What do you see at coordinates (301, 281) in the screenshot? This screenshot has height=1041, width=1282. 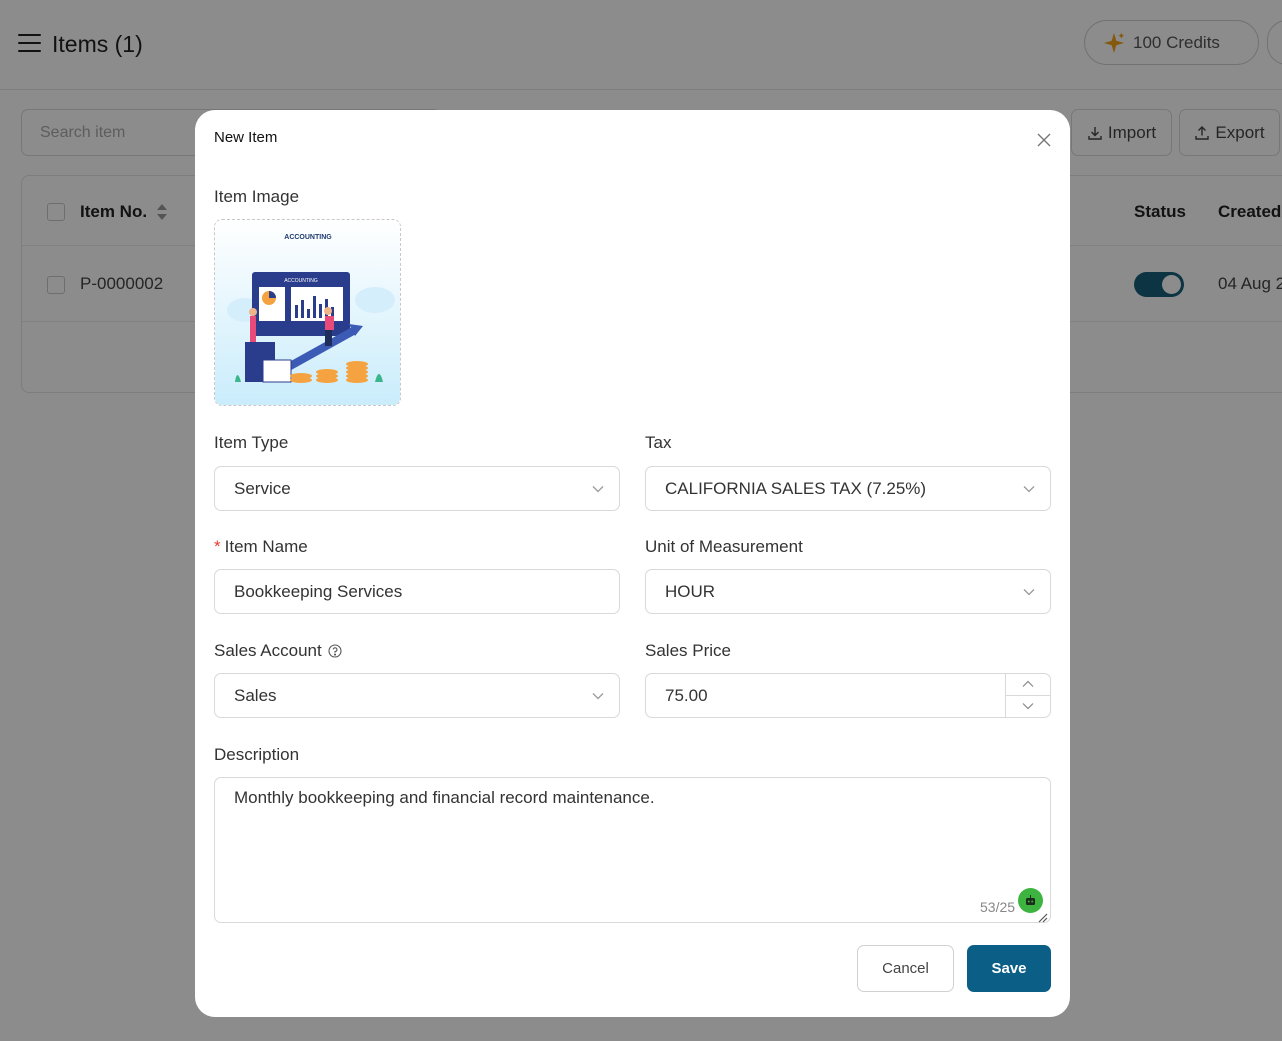 I see `screen-caption: ACCOUNTING` at bounding box center [301, 281].